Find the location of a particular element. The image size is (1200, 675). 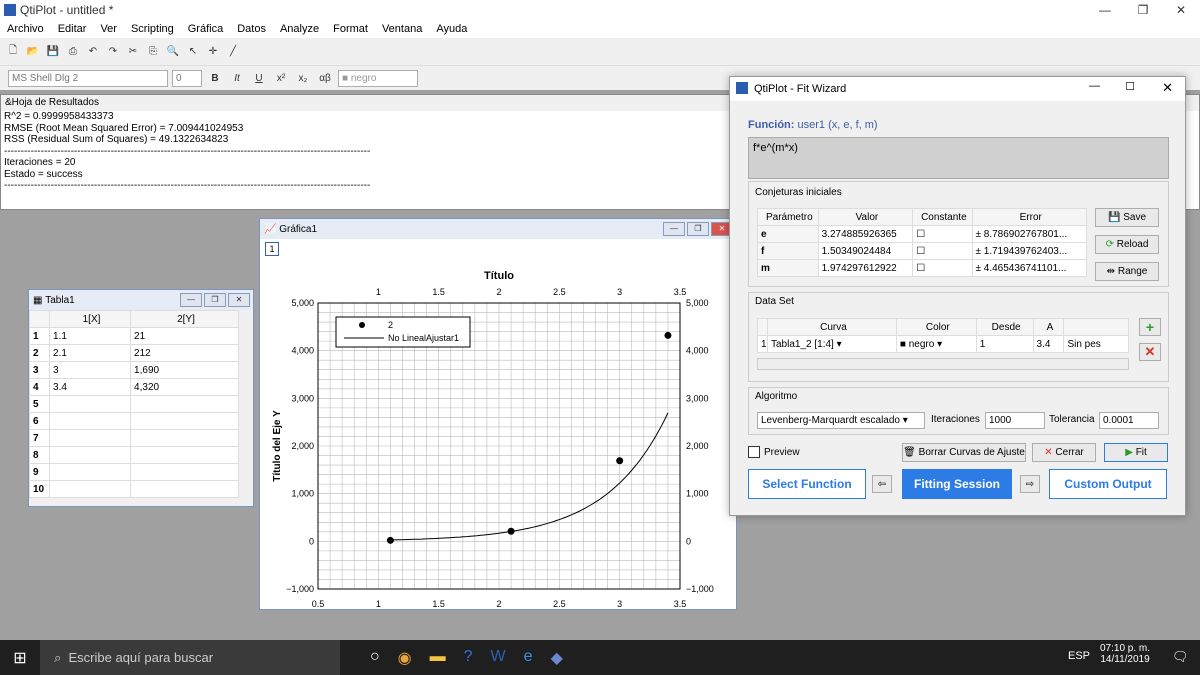

wizard-minimize-button: — is located at coordinates (1094, 86).